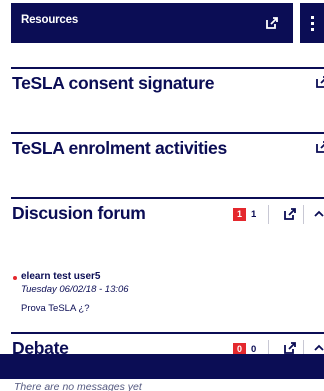 This screenshot has height=391, width=324. What do you see at coordinates (15, 278) in the screenshot?
I see `unread-indicator` at bounding box center [15, 278].